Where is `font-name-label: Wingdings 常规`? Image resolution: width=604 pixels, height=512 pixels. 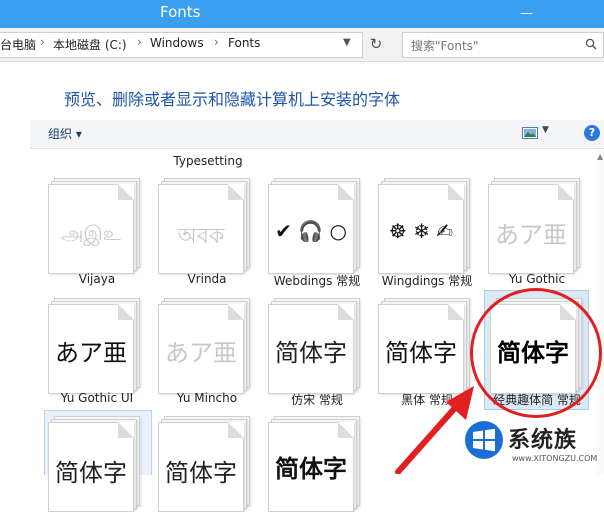
font-name-label: Wingdings 常规 is located at coordinates (427, 281).